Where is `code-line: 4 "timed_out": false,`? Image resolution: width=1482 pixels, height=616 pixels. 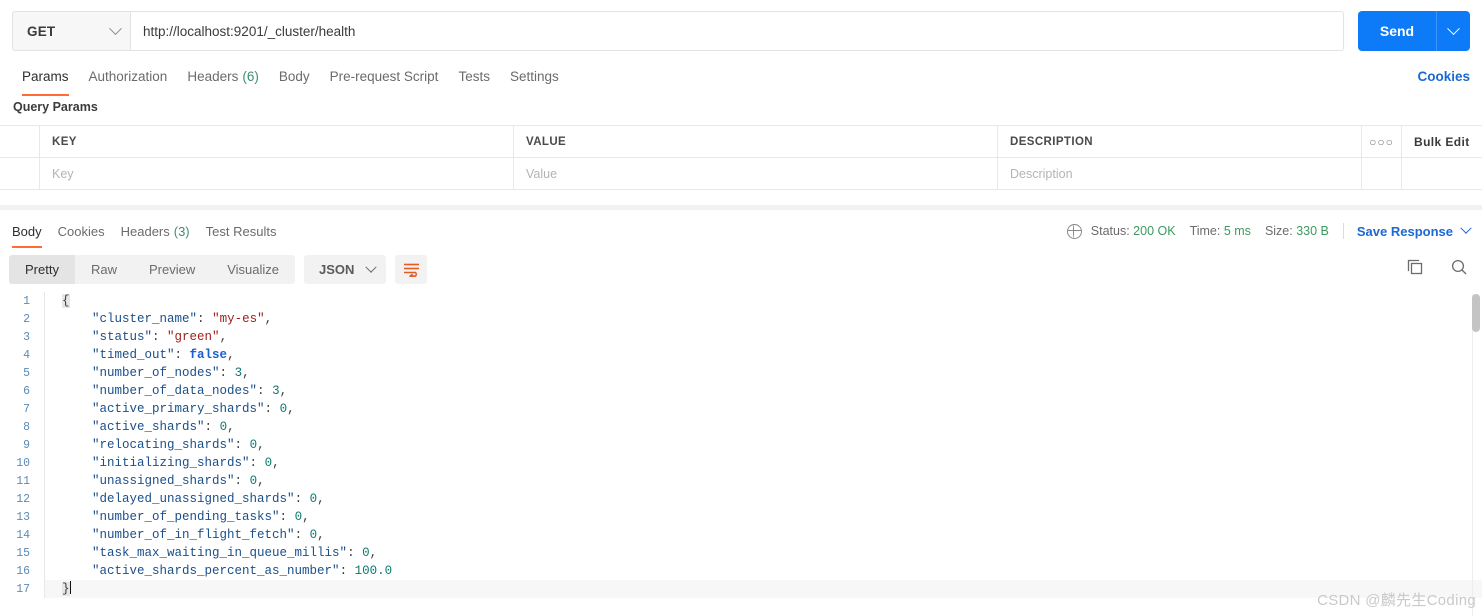 code-line: 4 "timed_out": false, is located at coordinates (741, 355).